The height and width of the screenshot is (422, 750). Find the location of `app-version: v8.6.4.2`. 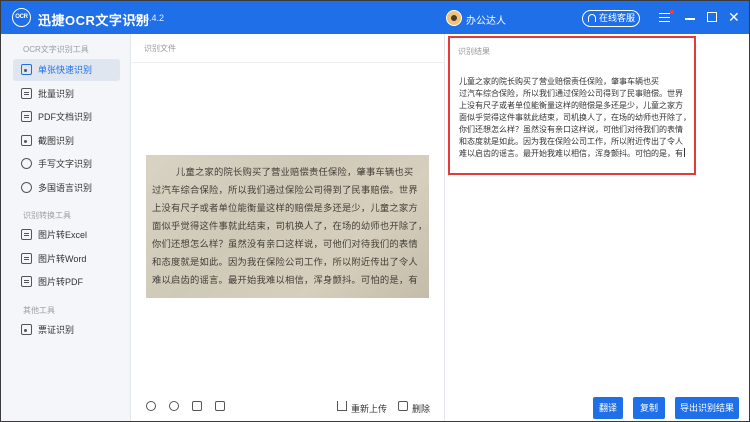

app-version: v8.6.4.2 is located at coordinates (148, 18).